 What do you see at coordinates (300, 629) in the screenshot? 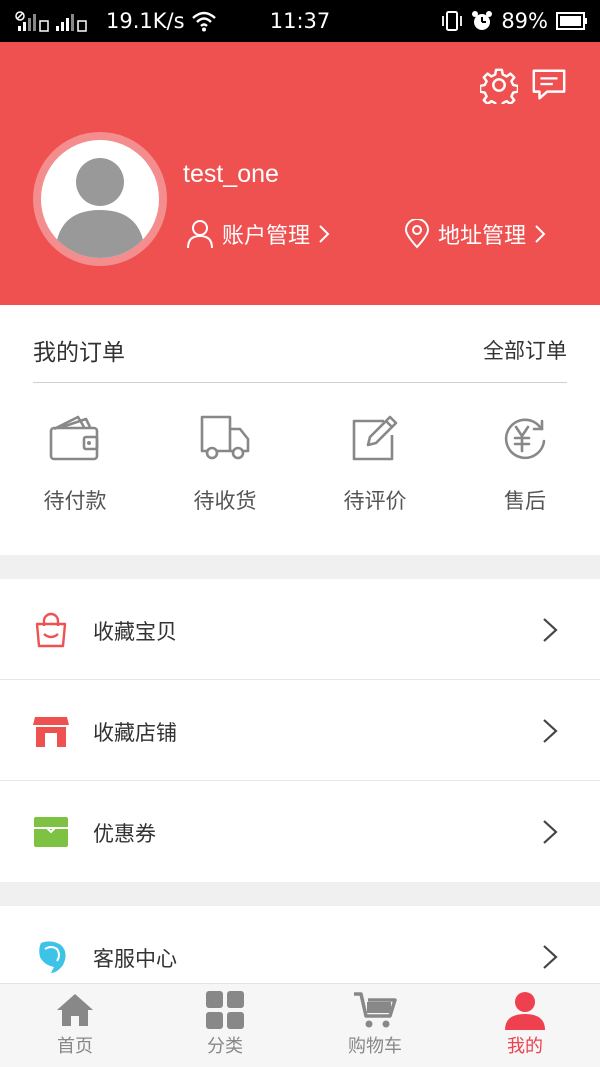
I see `menu-row-favorite-items: 收藏宝贝` at bounding box center [300, 629].